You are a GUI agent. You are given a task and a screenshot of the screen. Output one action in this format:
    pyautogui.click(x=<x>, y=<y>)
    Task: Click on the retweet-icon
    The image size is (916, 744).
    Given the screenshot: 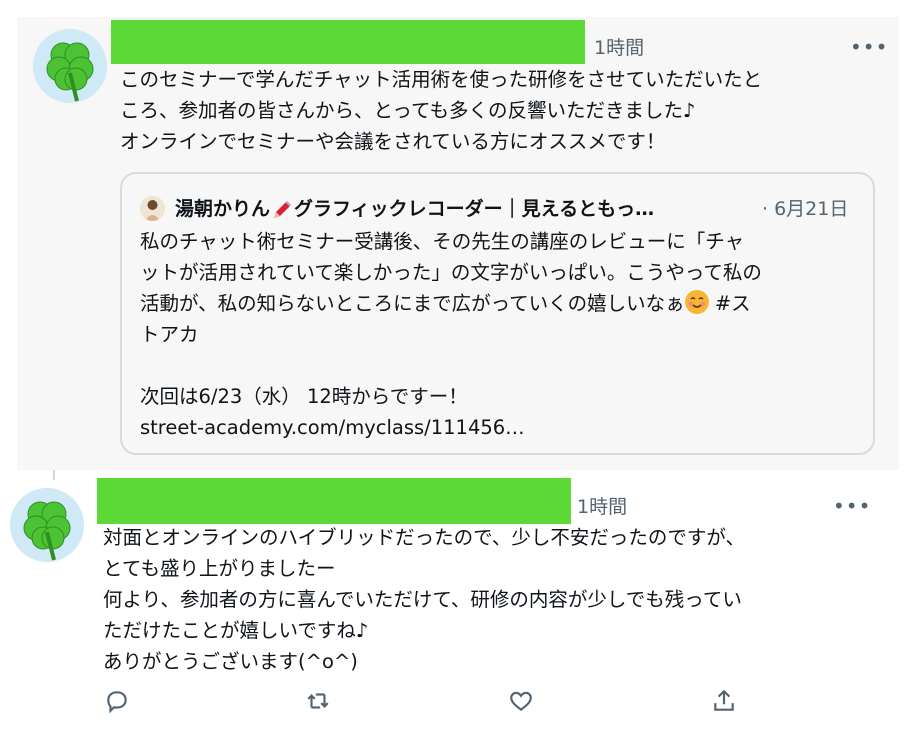 What is the action you would take?
    pyautogui.click(x=318, y=701)
    